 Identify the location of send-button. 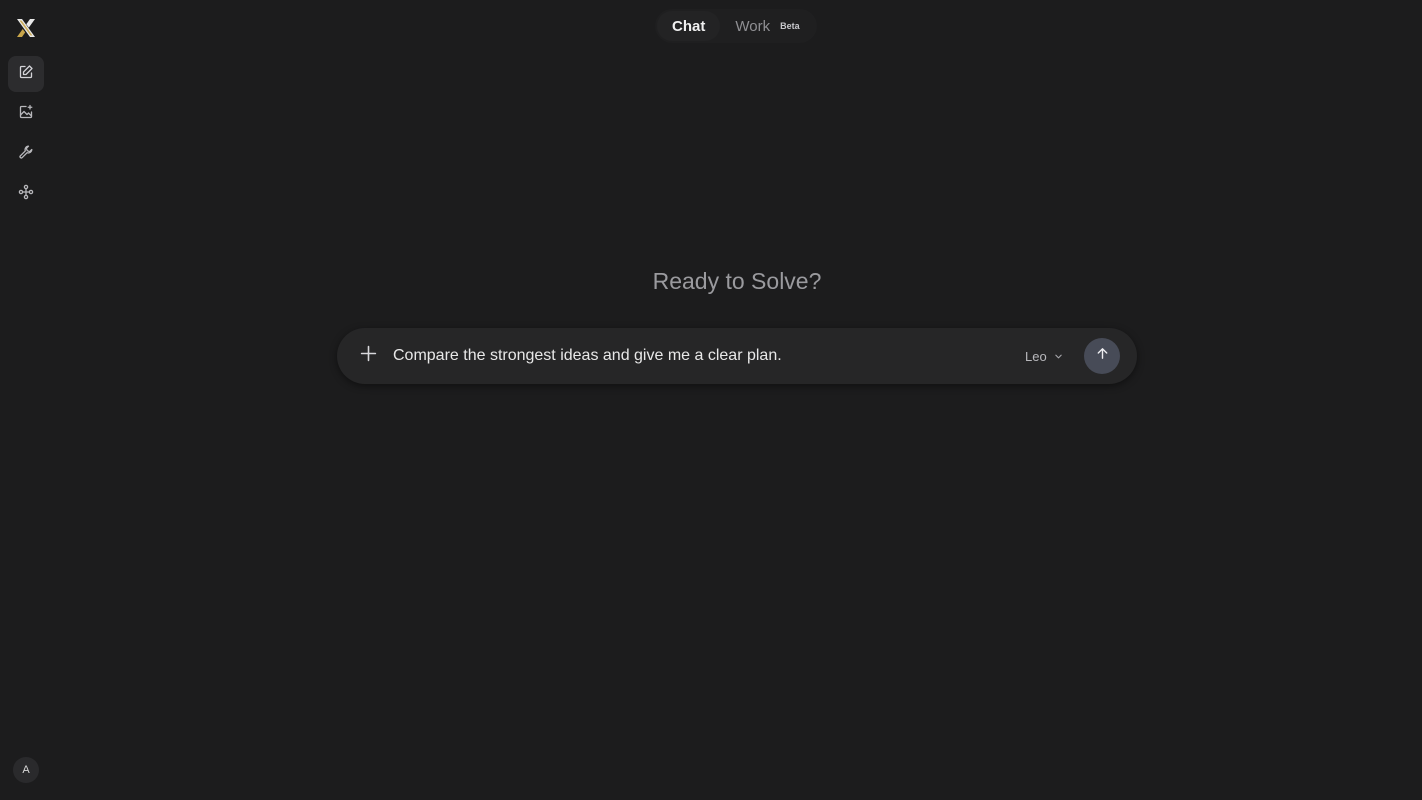
(1102, 356).